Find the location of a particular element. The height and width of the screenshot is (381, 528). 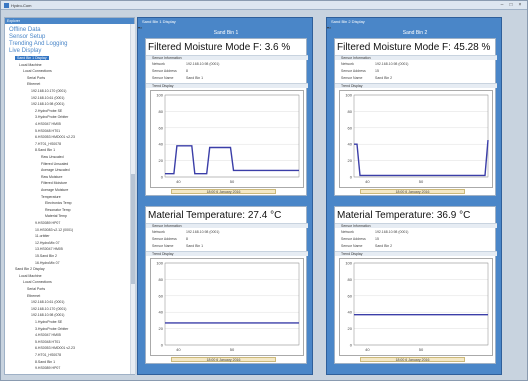

title-bar: Hydro-Com – □ × is located at coordinates (264, 5).